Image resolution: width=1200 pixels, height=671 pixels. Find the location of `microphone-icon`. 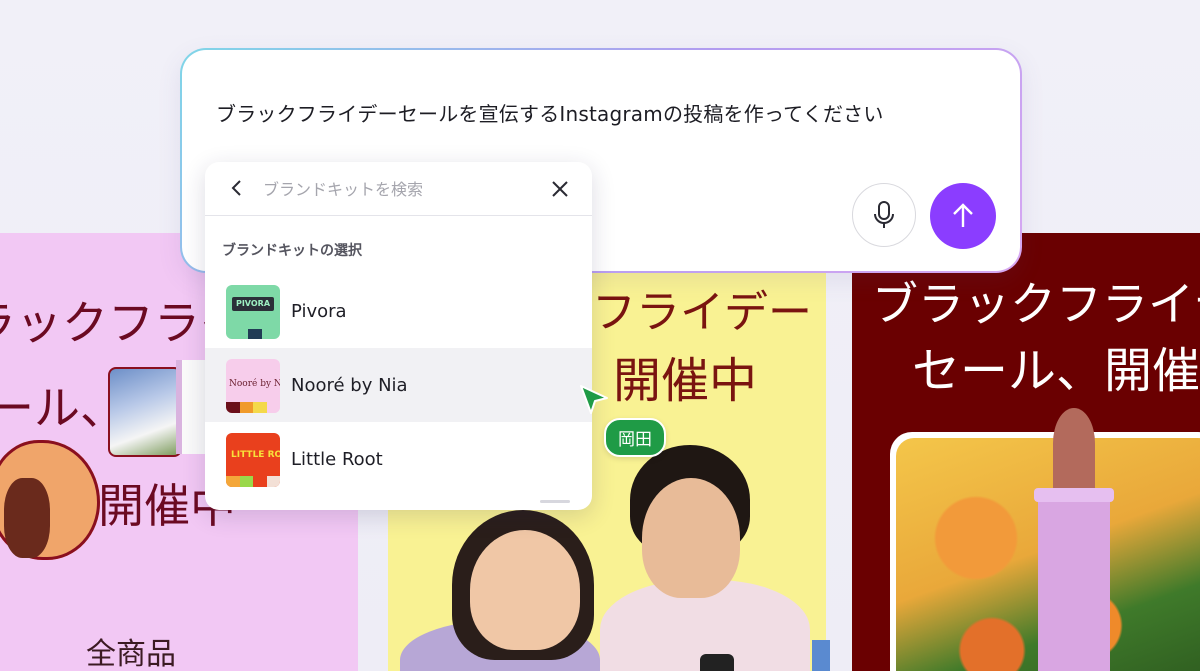

microphone-icon is located at coordinates (884, 214).